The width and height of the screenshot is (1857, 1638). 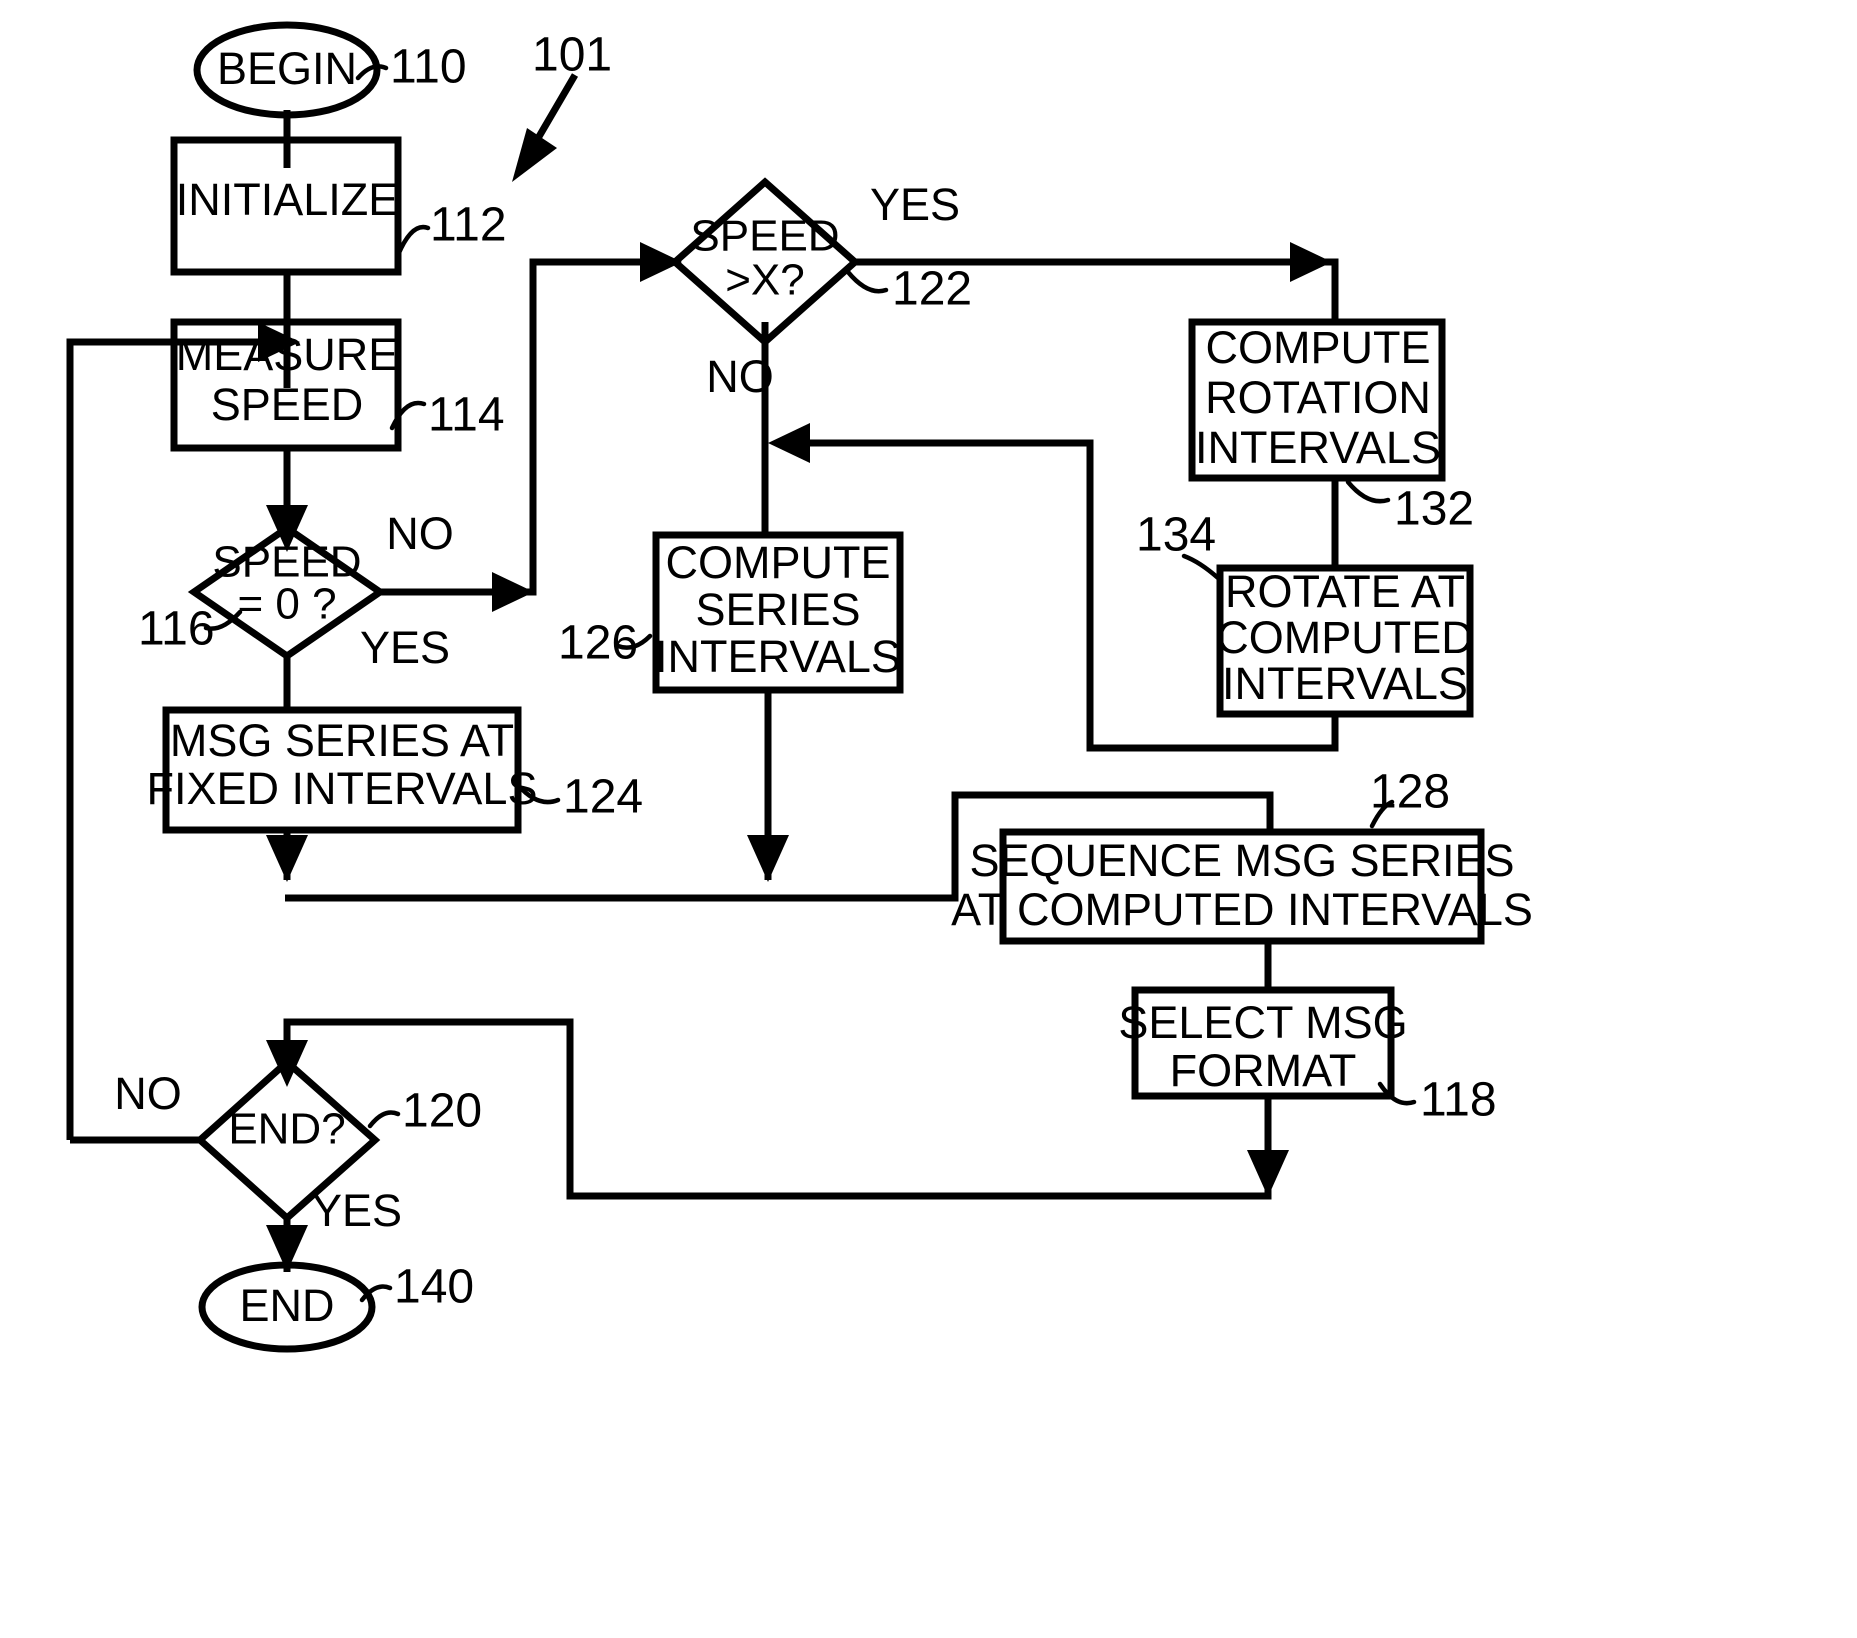 I want to click on node-measure-speed-ref: 114, so click(x=466, y=415).